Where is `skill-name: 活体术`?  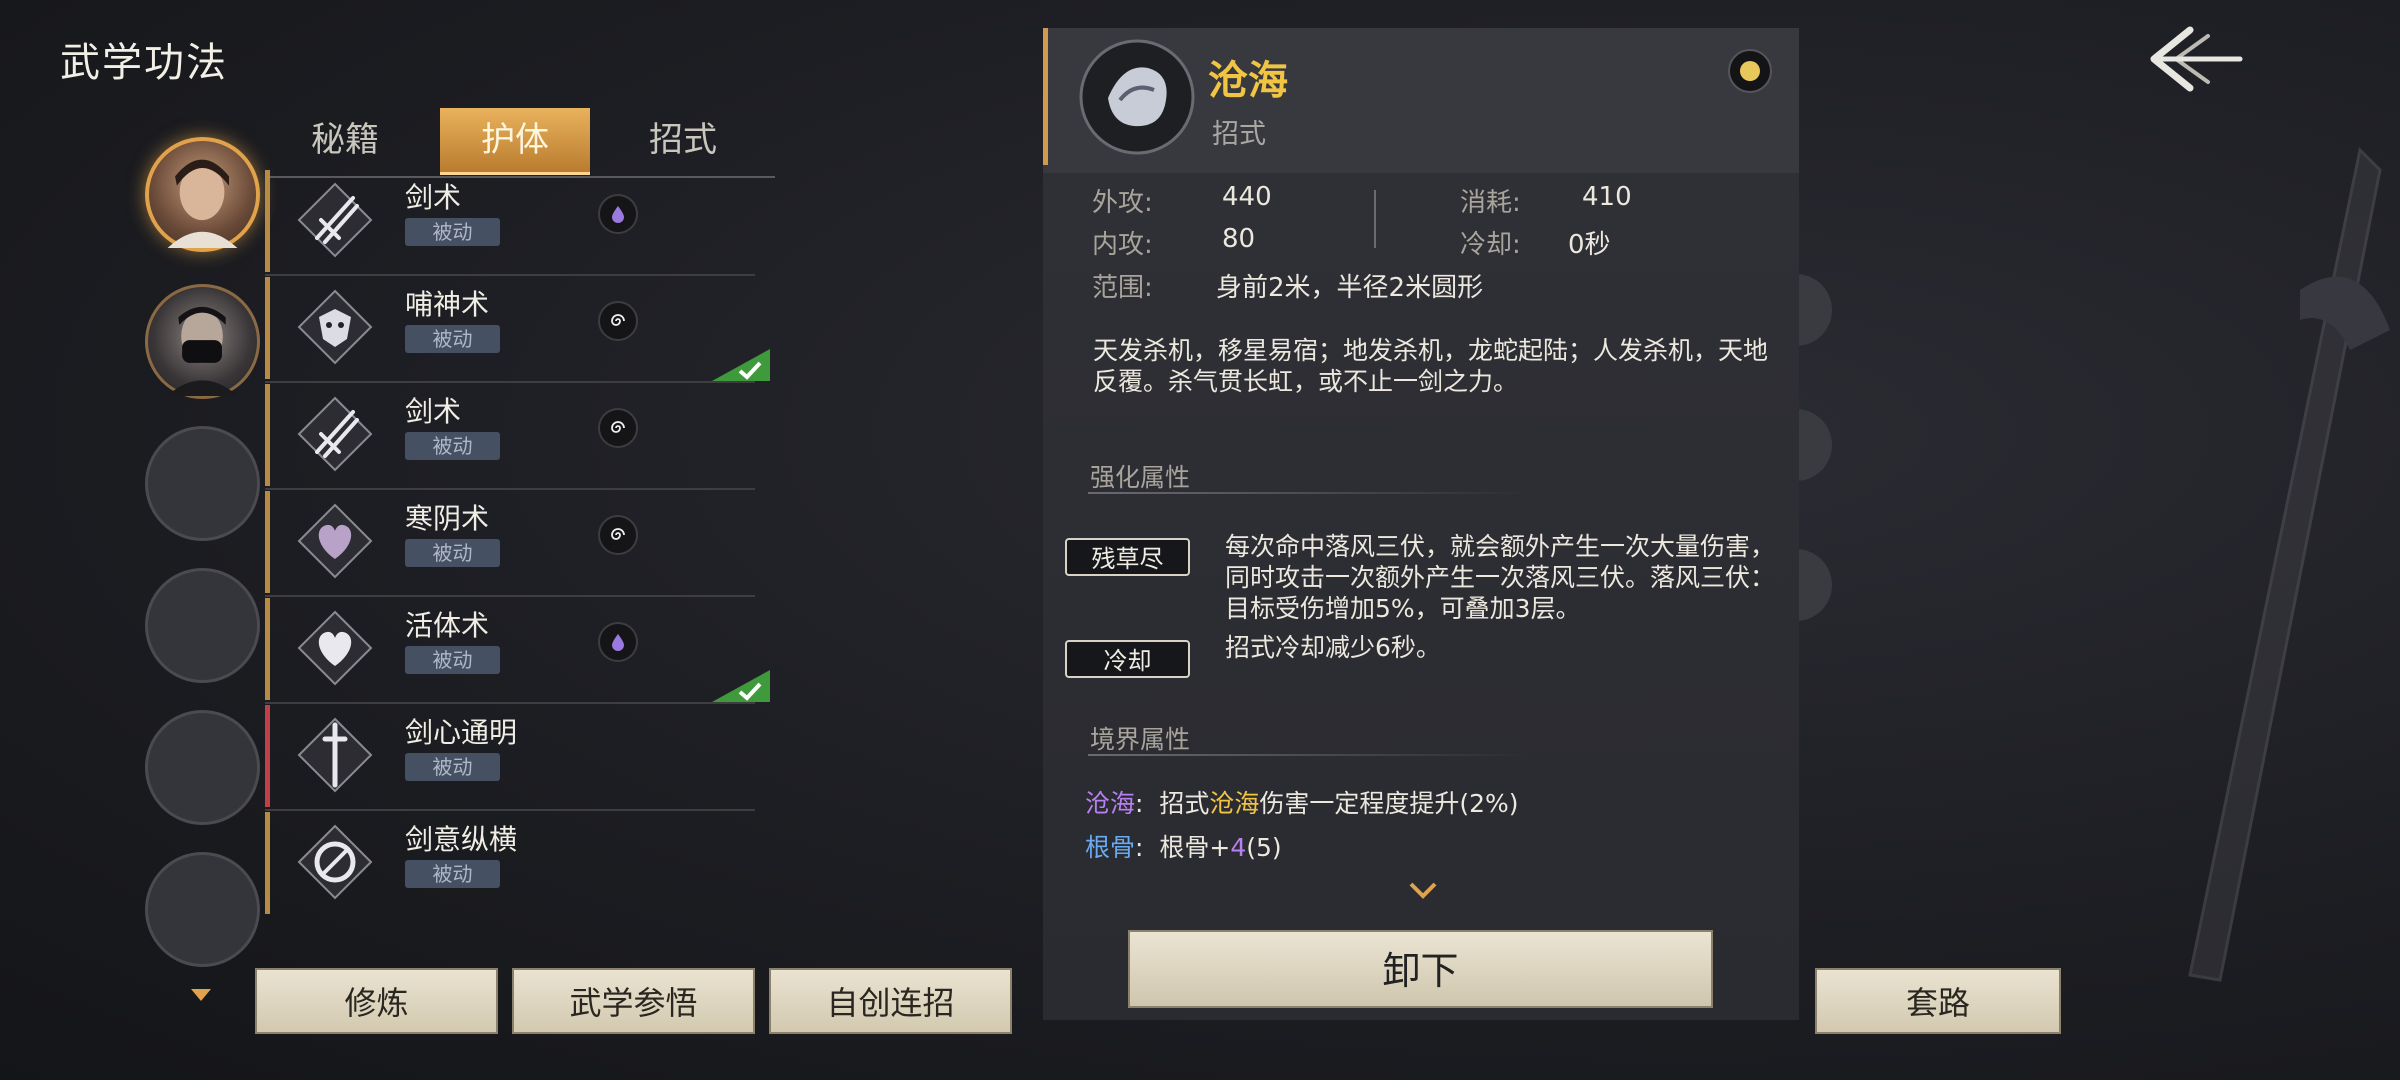
skill-name: 活体术 is located at coordinates (447, 625).